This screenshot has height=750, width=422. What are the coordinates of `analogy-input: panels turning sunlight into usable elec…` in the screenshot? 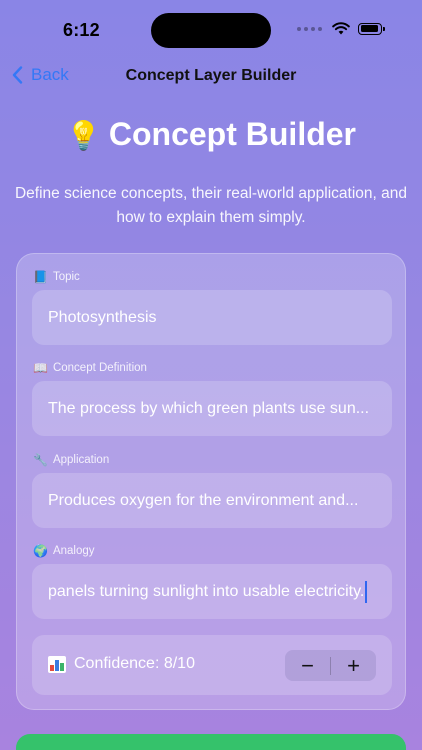 It's located at (212, 591).